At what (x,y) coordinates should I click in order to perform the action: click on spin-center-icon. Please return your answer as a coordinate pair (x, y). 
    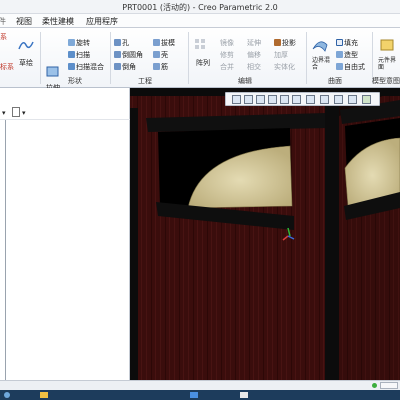
    Looking at the image, I should click on (352, 99).